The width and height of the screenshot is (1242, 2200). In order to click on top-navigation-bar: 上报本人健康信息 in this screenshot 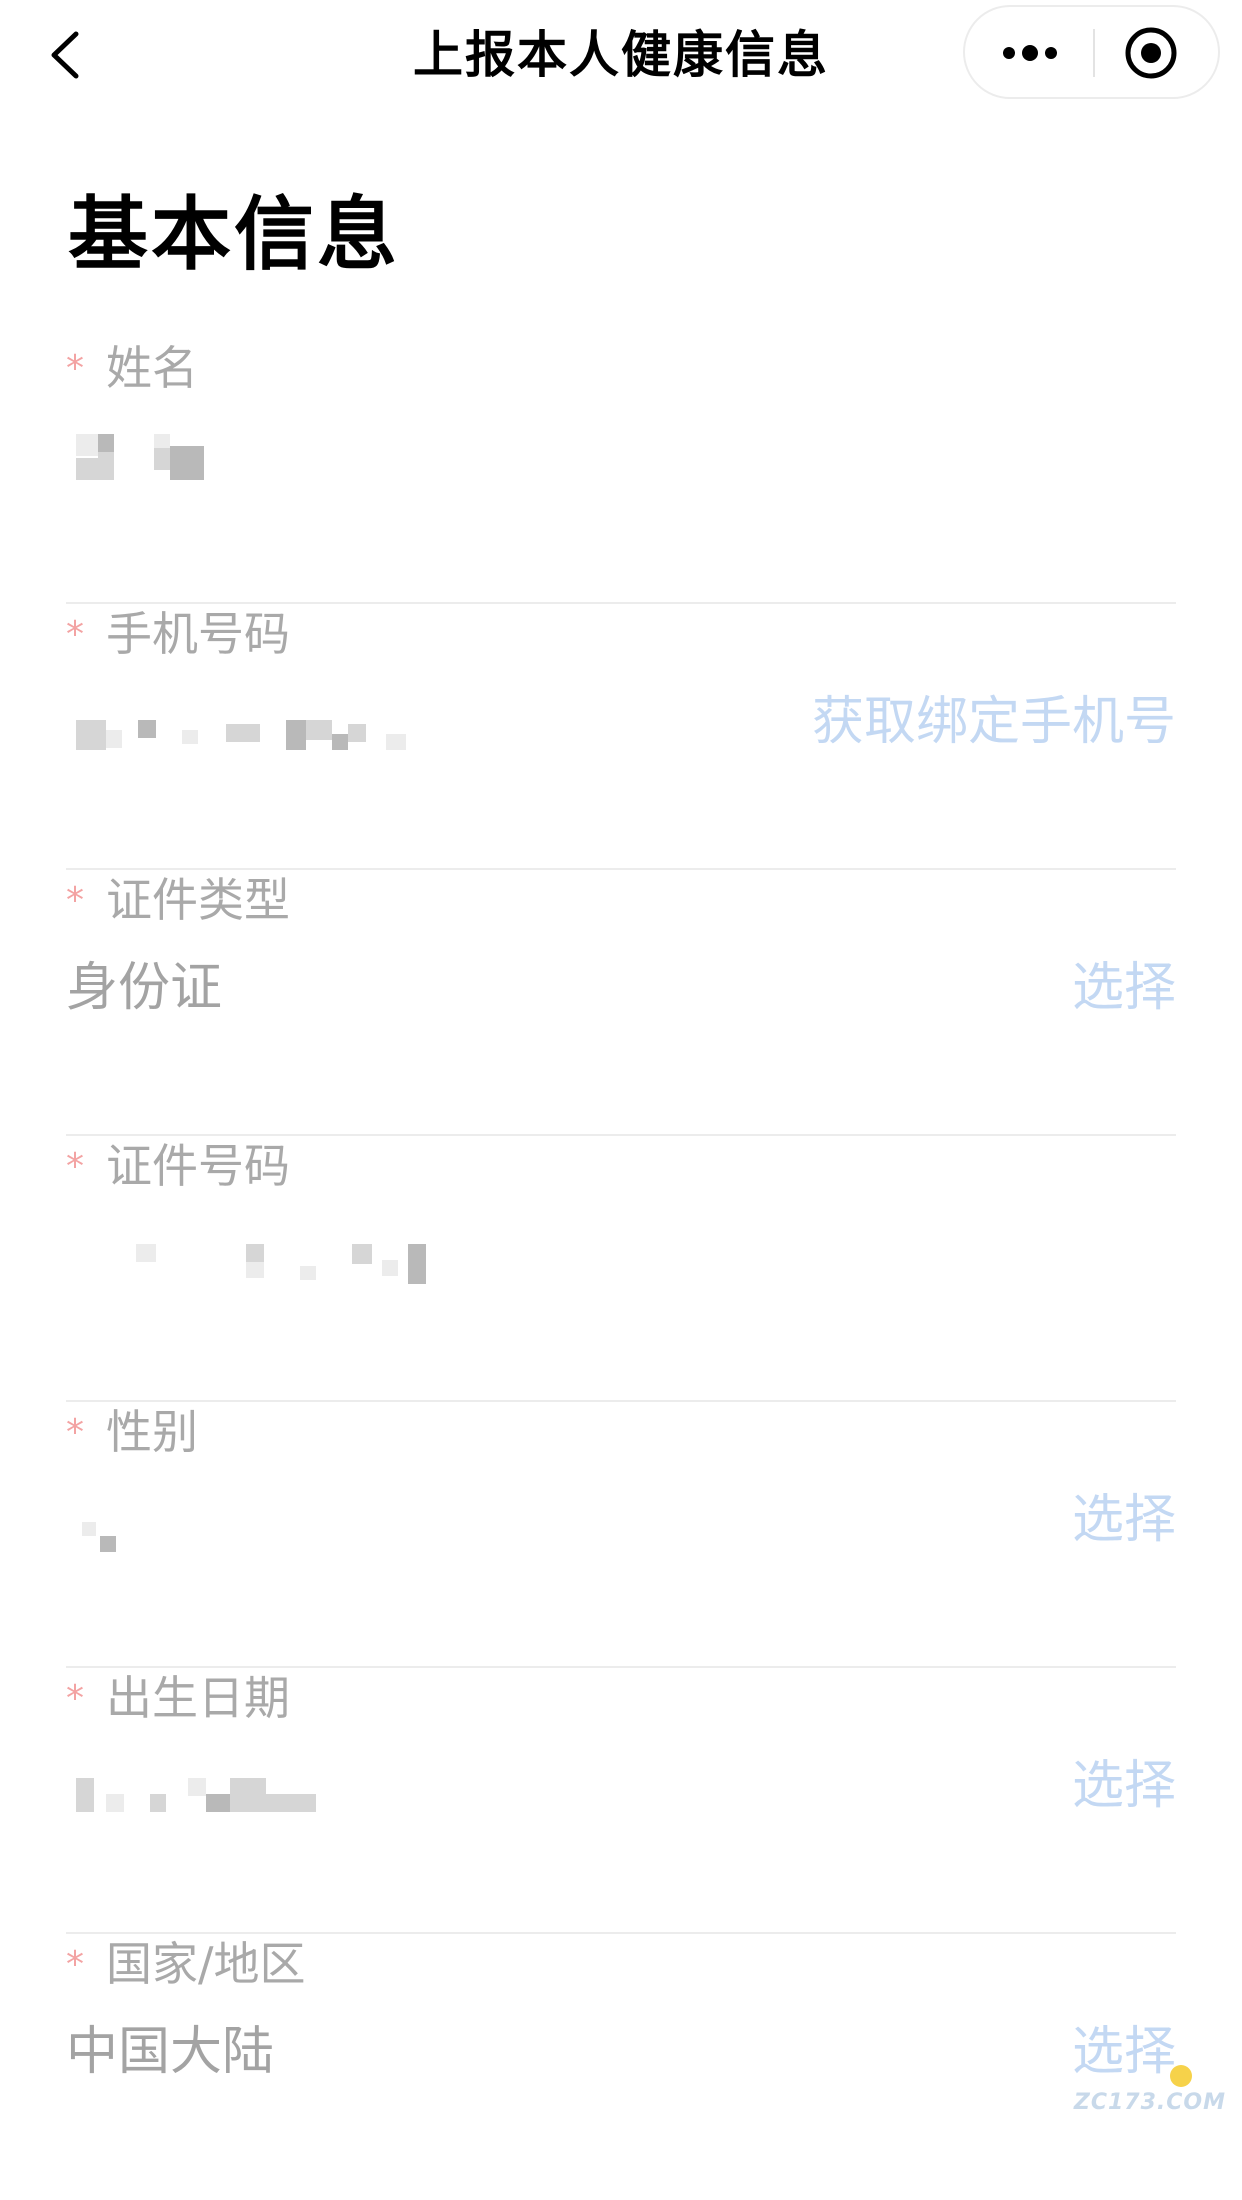, I will do `click(621, 55)`.